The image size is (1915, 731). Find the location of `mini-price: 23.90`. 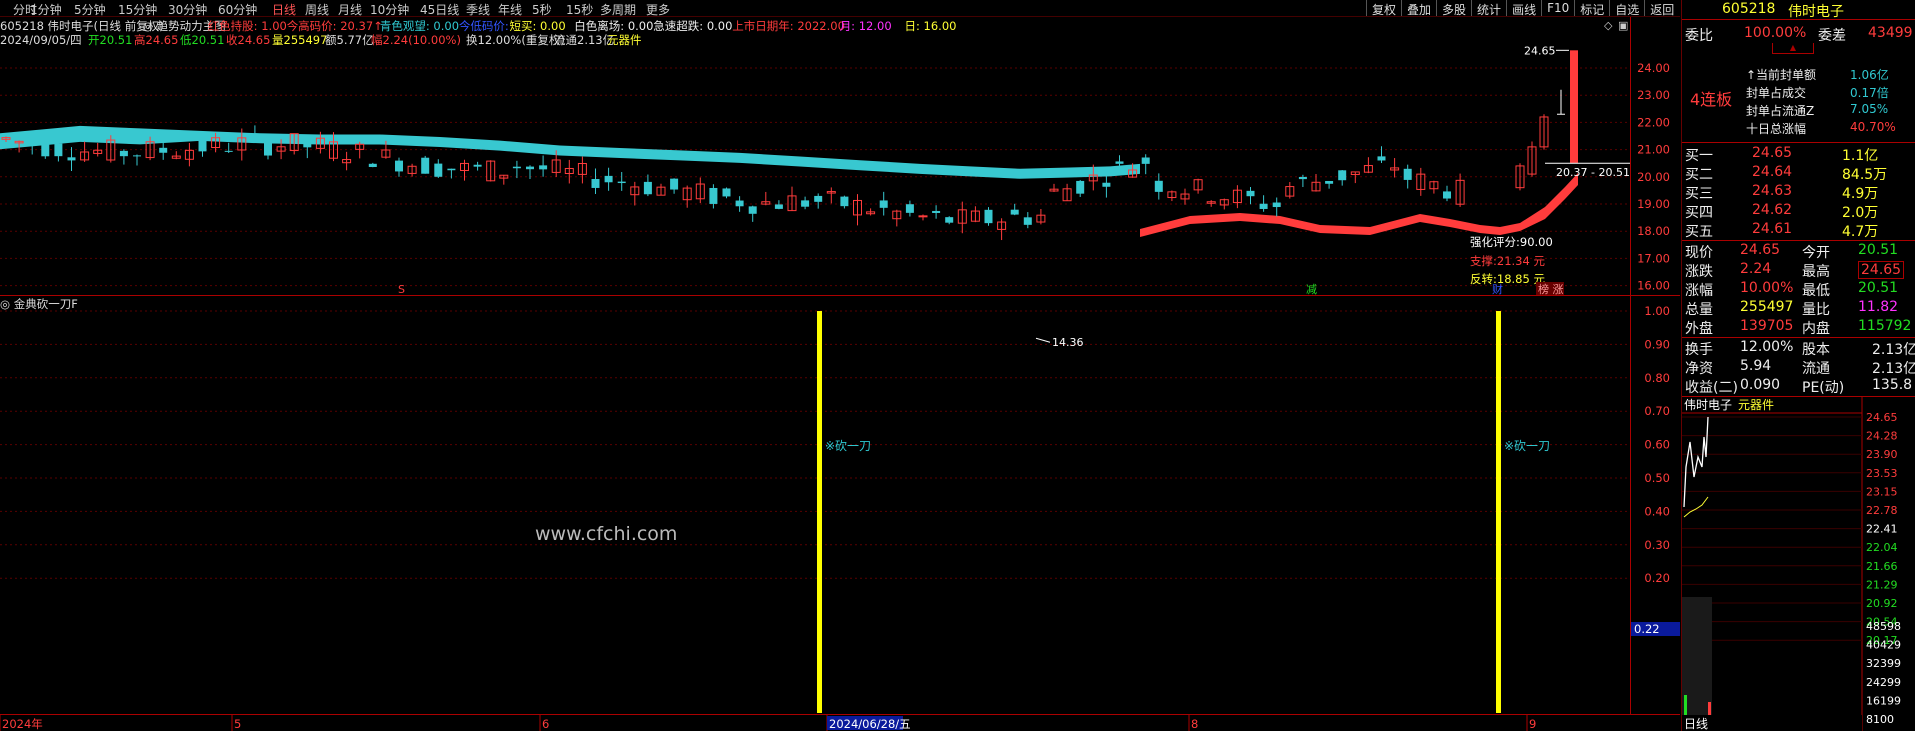

mini-price: 23.90 is located at coordinates (1882, 454).